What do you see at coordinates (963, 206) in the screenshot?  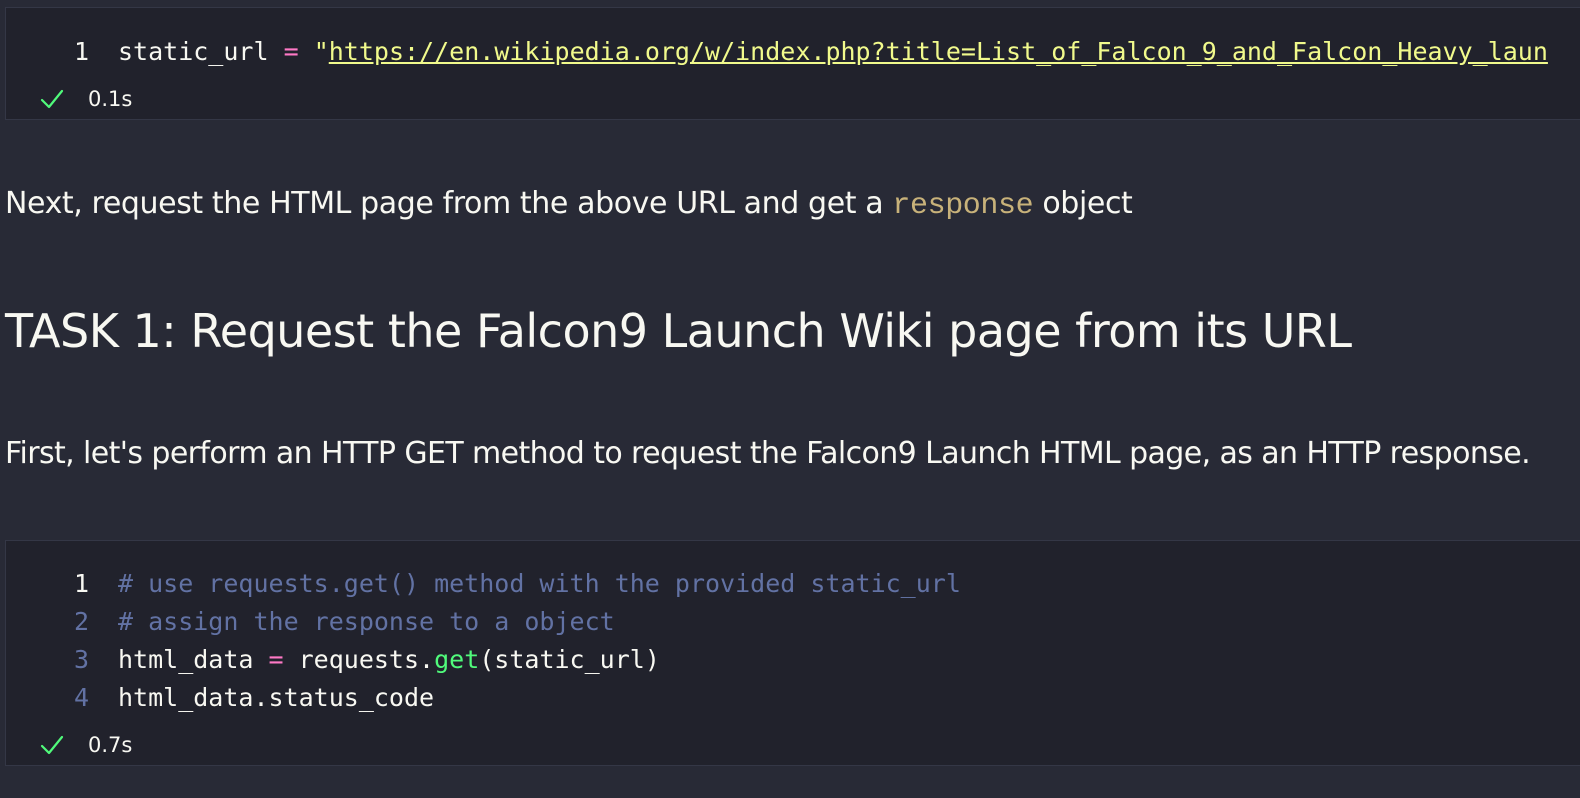 I see `inline-code-response: response` at bounding box center [963, 206].